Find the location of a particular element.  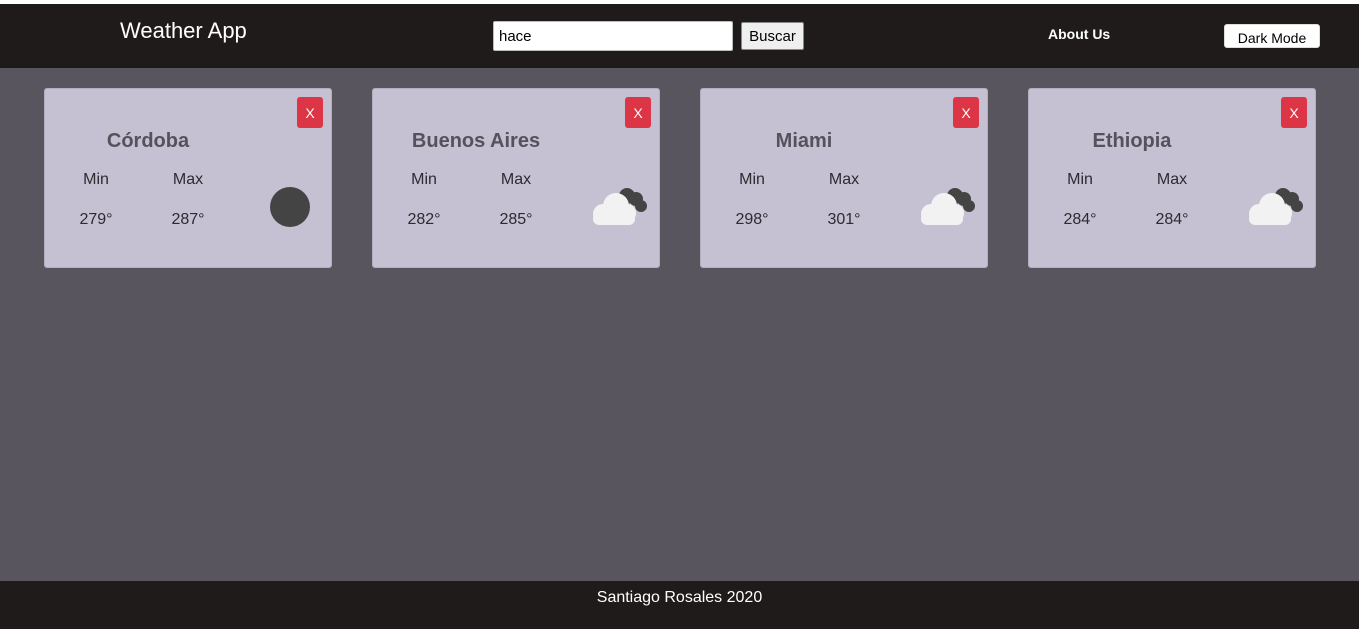

max-temp: 287° is located at coordinates (188, 219).